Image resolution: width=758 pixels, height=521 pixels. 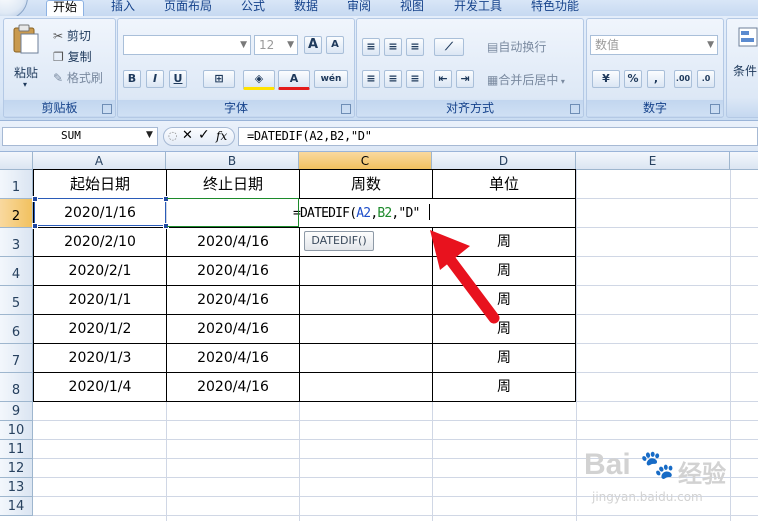 What do you see at coordinates (359, 8) in the screenshot?
I see `tab-review: 审阅` at bounding box center [359, 8].